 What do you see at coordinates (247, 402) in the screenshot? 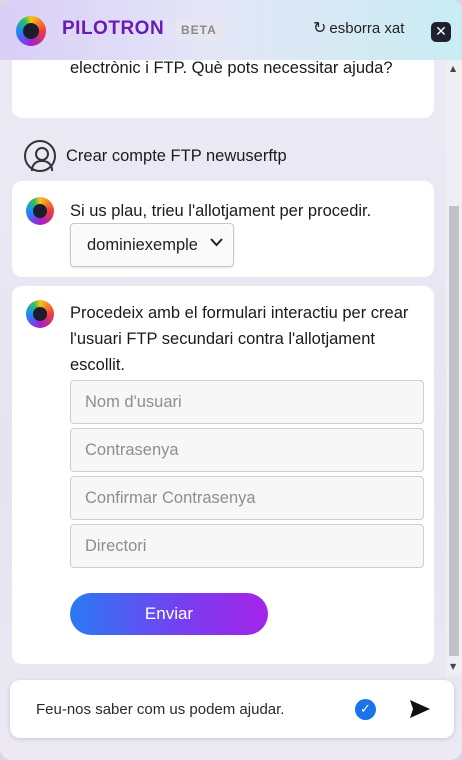
I see `username-input` at bounding box center [247, 402].